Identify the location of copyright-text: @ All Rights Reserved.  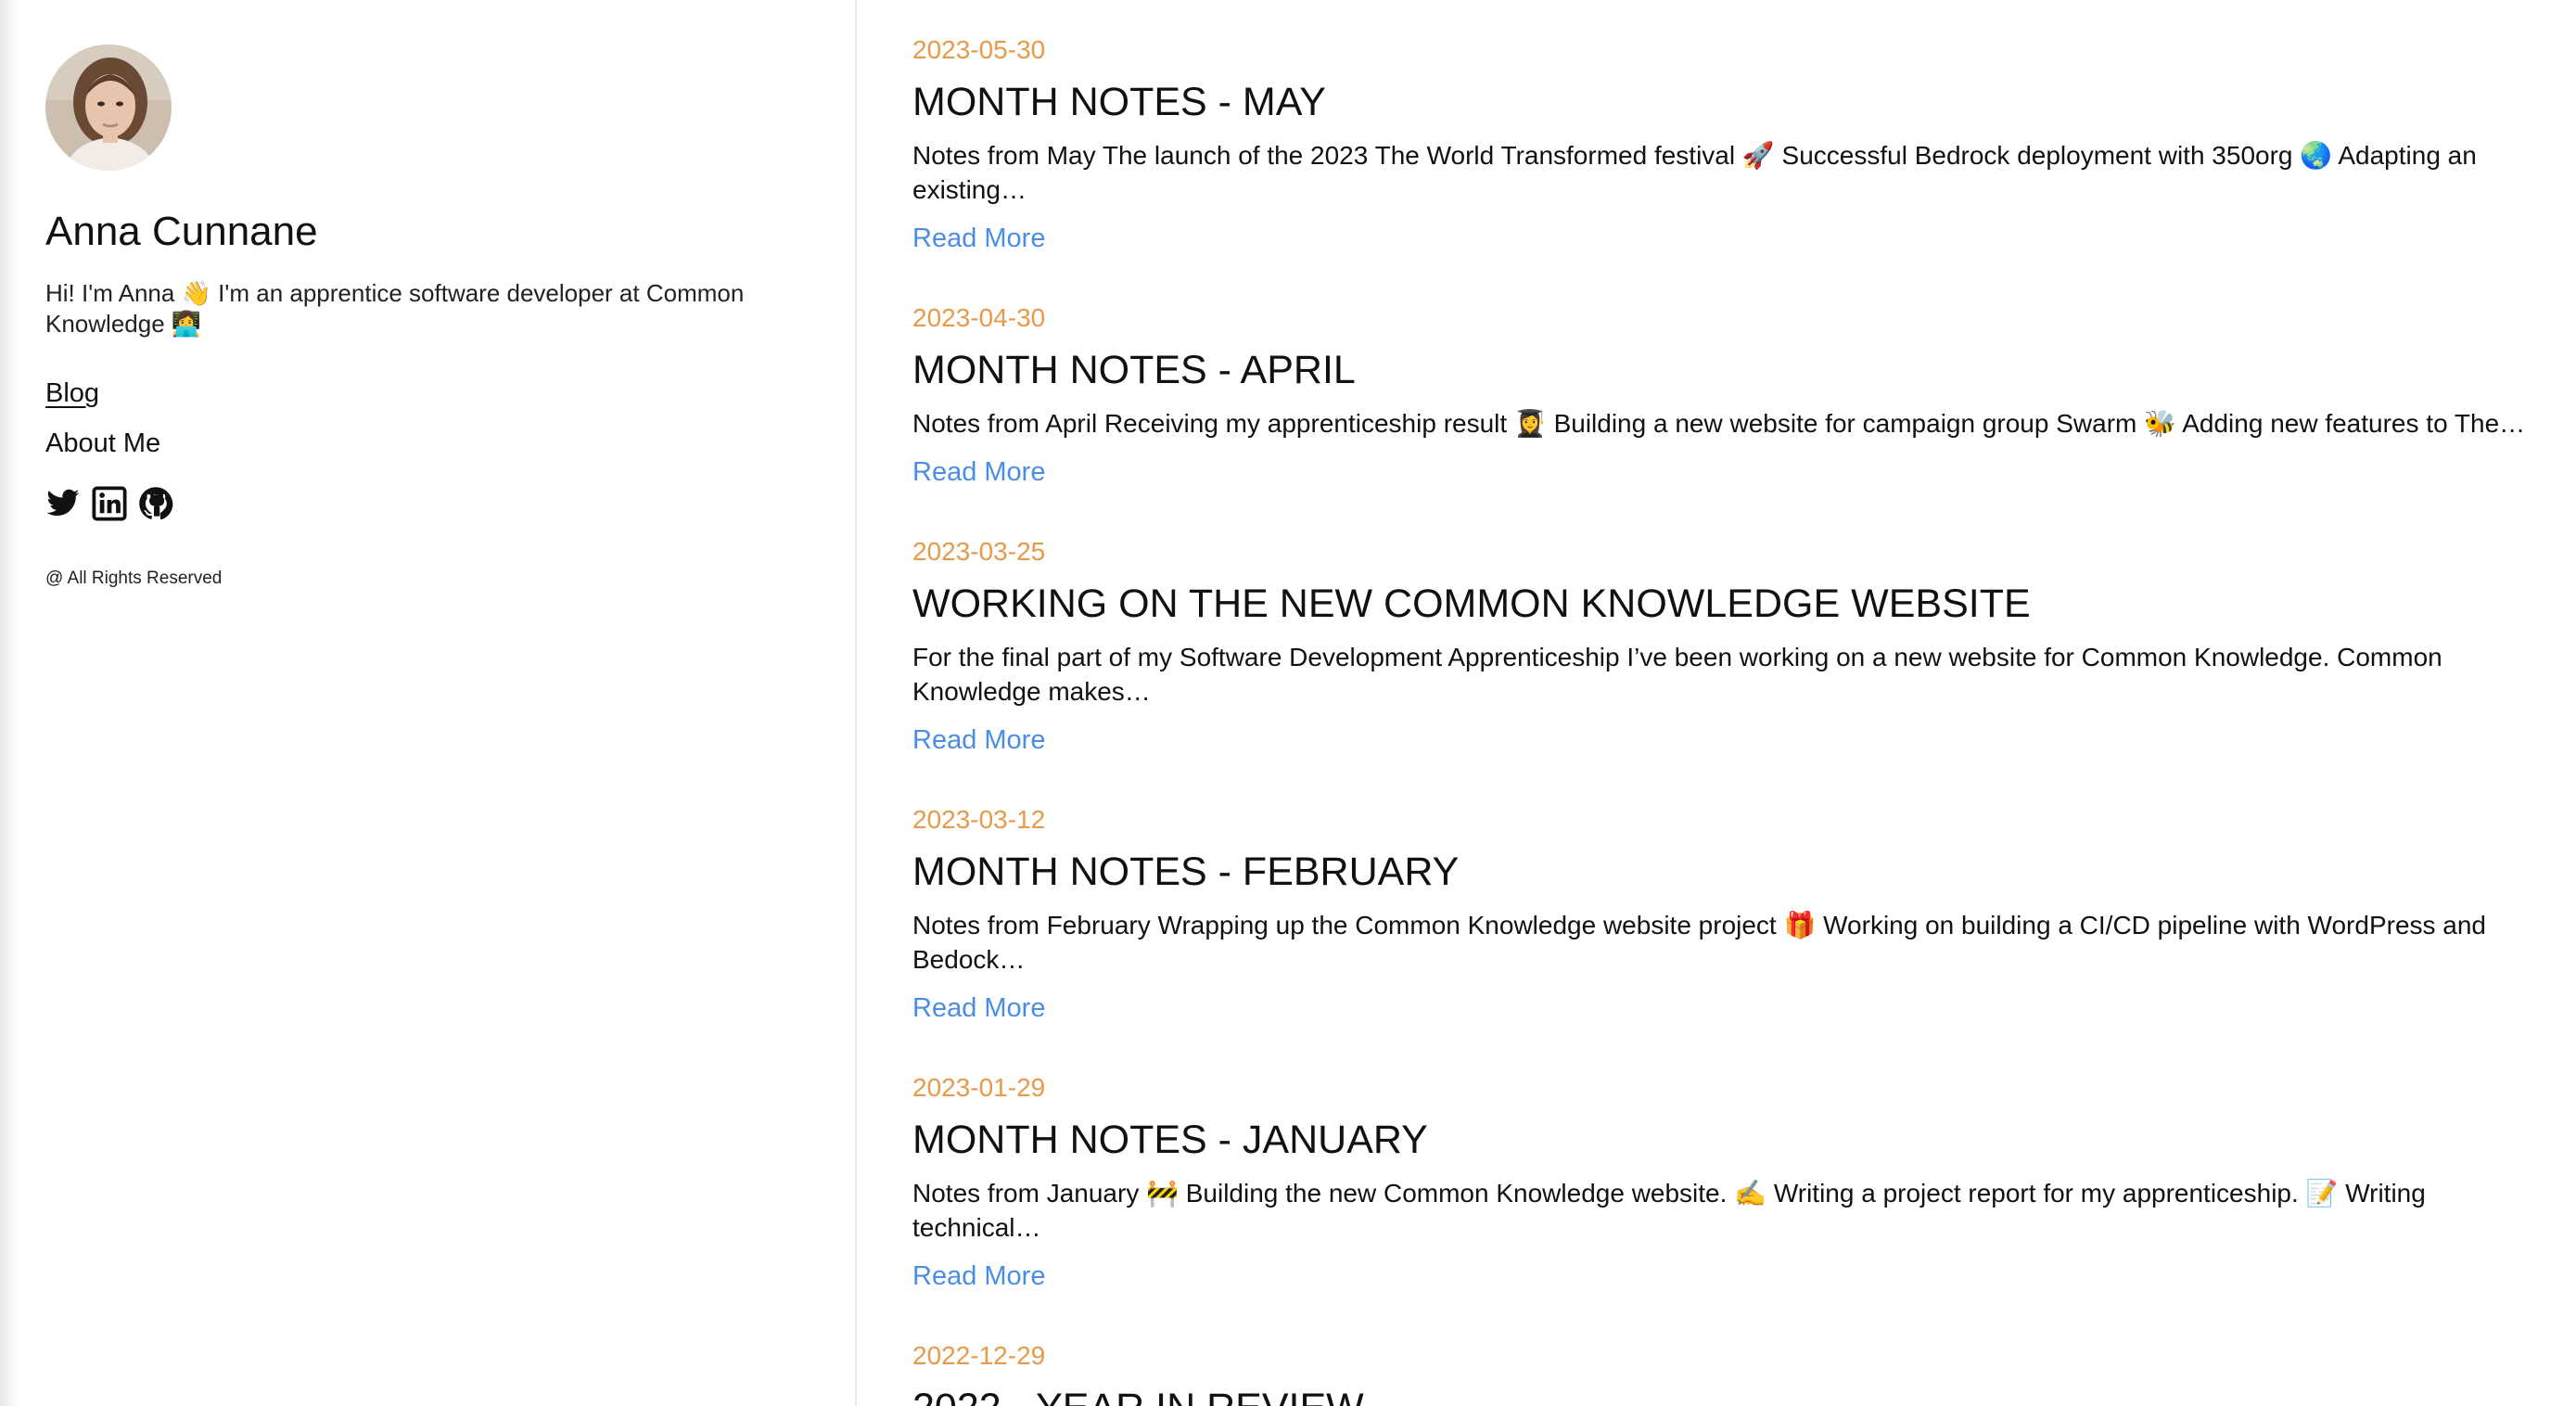
(134, 578).